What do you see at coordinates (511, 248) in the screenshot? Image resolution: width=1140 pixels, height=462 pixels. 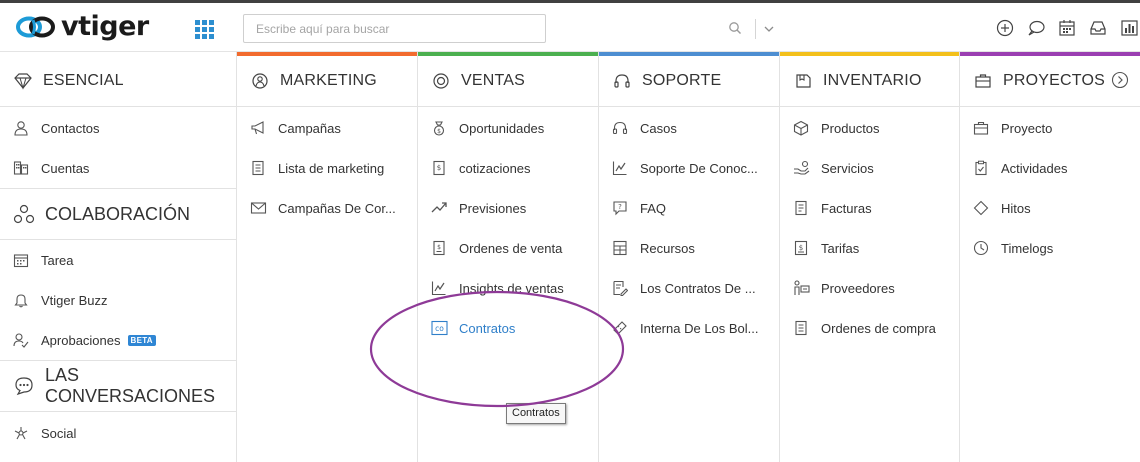 I see `menu-item-label: Ordenes de venta` at bounding box center [511, 248].